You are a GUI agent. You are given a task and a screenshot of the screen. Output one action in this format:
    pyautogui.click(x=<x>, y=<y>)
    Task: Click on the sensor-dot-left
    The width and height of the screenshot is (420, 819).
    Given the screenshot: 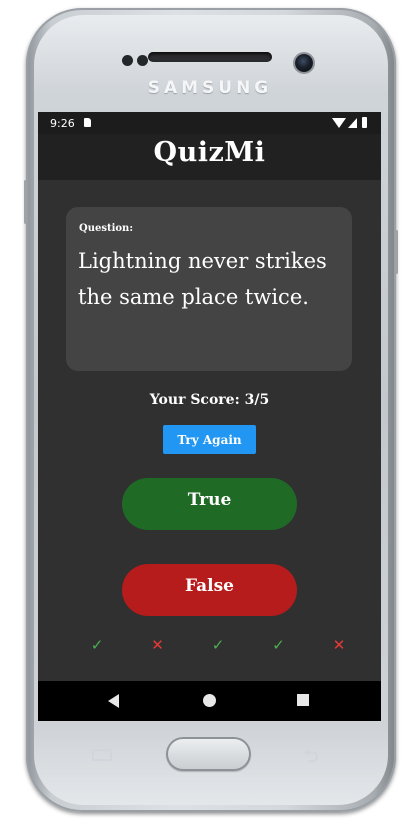 What is the action you would take?
    pyautogui.click(x=127, y=60)
    